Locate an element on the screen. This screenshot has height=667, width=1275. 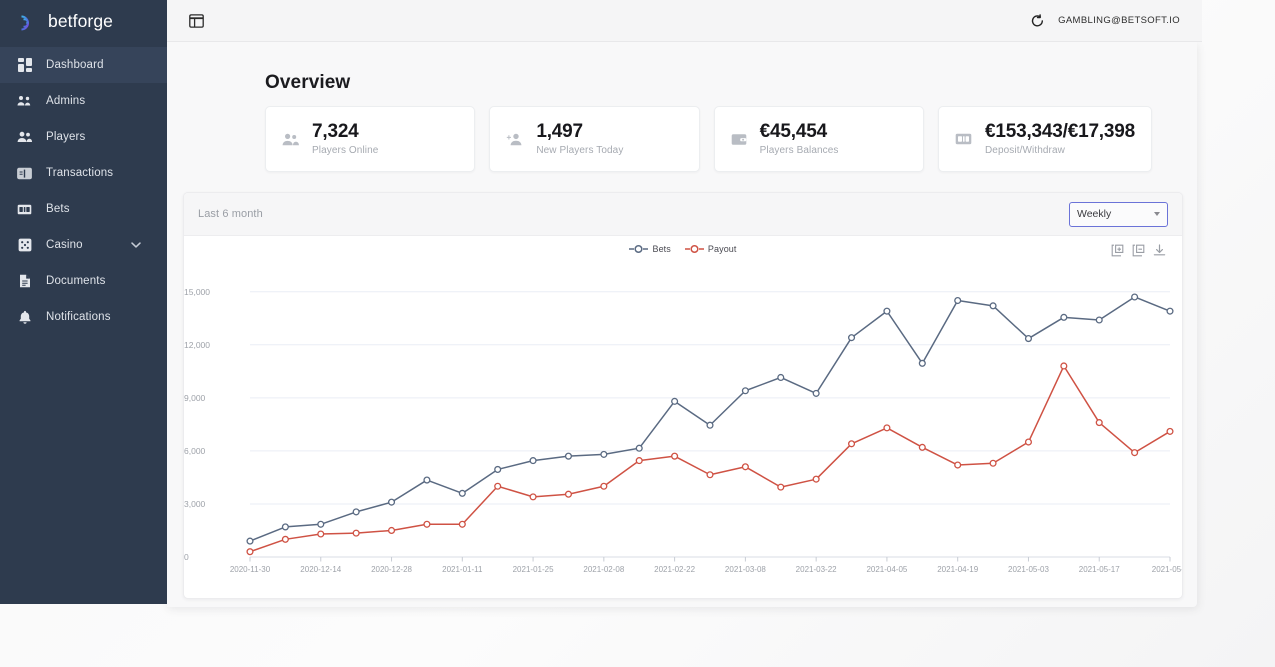
admins-icon is located at coordinates (24, 101).